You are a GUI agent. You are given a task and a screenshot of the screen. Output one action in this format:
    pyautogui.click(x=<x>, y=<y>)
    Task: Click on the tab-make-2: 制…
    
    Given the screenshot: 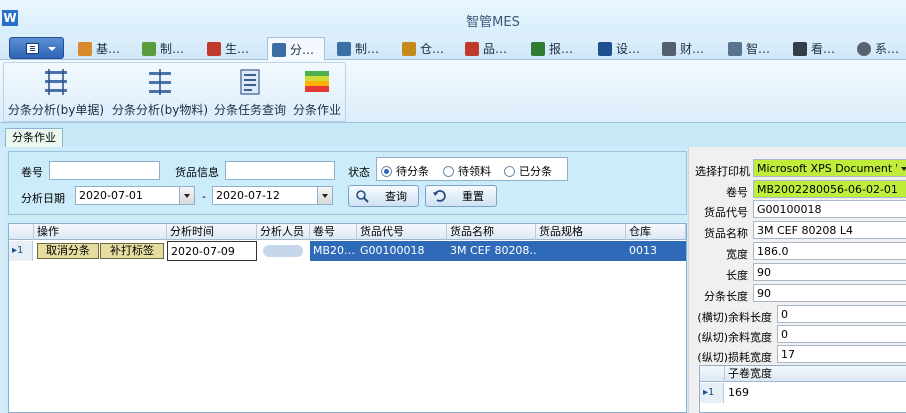 What is the action you would take?
    pyautogui.click(x=356, y=48)
    